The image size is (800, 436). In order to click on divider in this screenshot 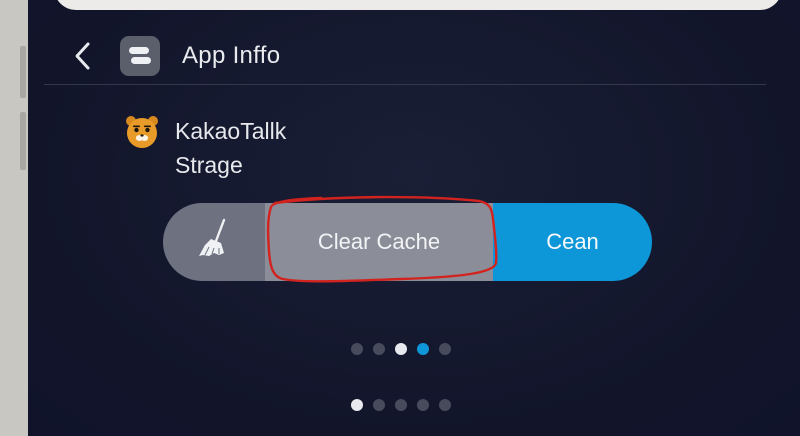, I will do `click(405, 84)`.